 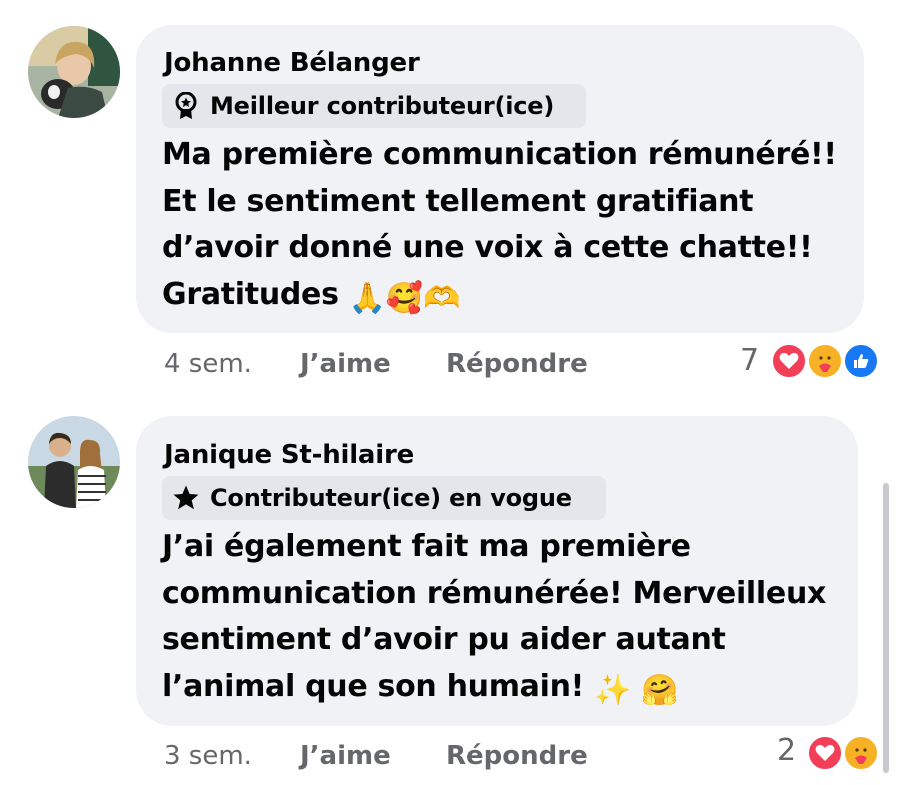 I want to click on comment-author: Johanne Bélanger, so click(x=292, y=63).